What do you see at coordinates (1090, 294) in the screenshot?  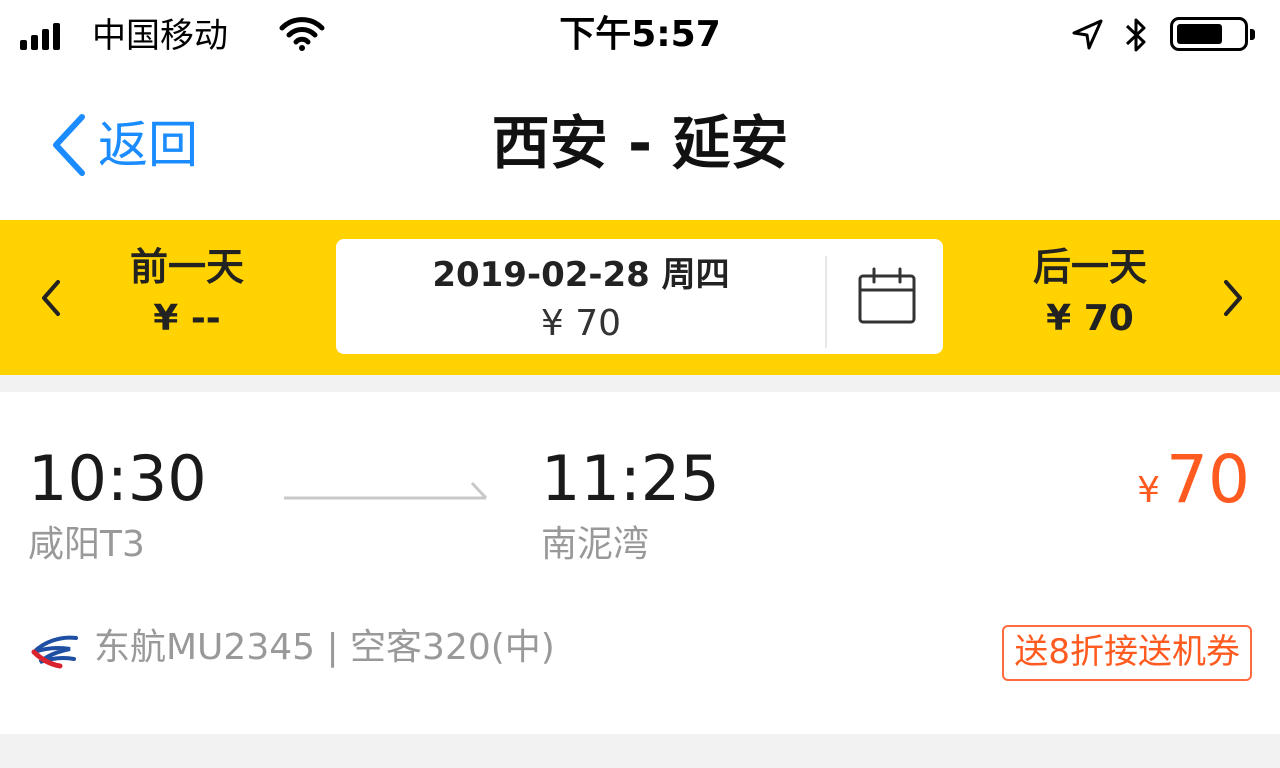 I see `next-day-button: 后一天 ¥ 70` at bounding box center [1090, 294].